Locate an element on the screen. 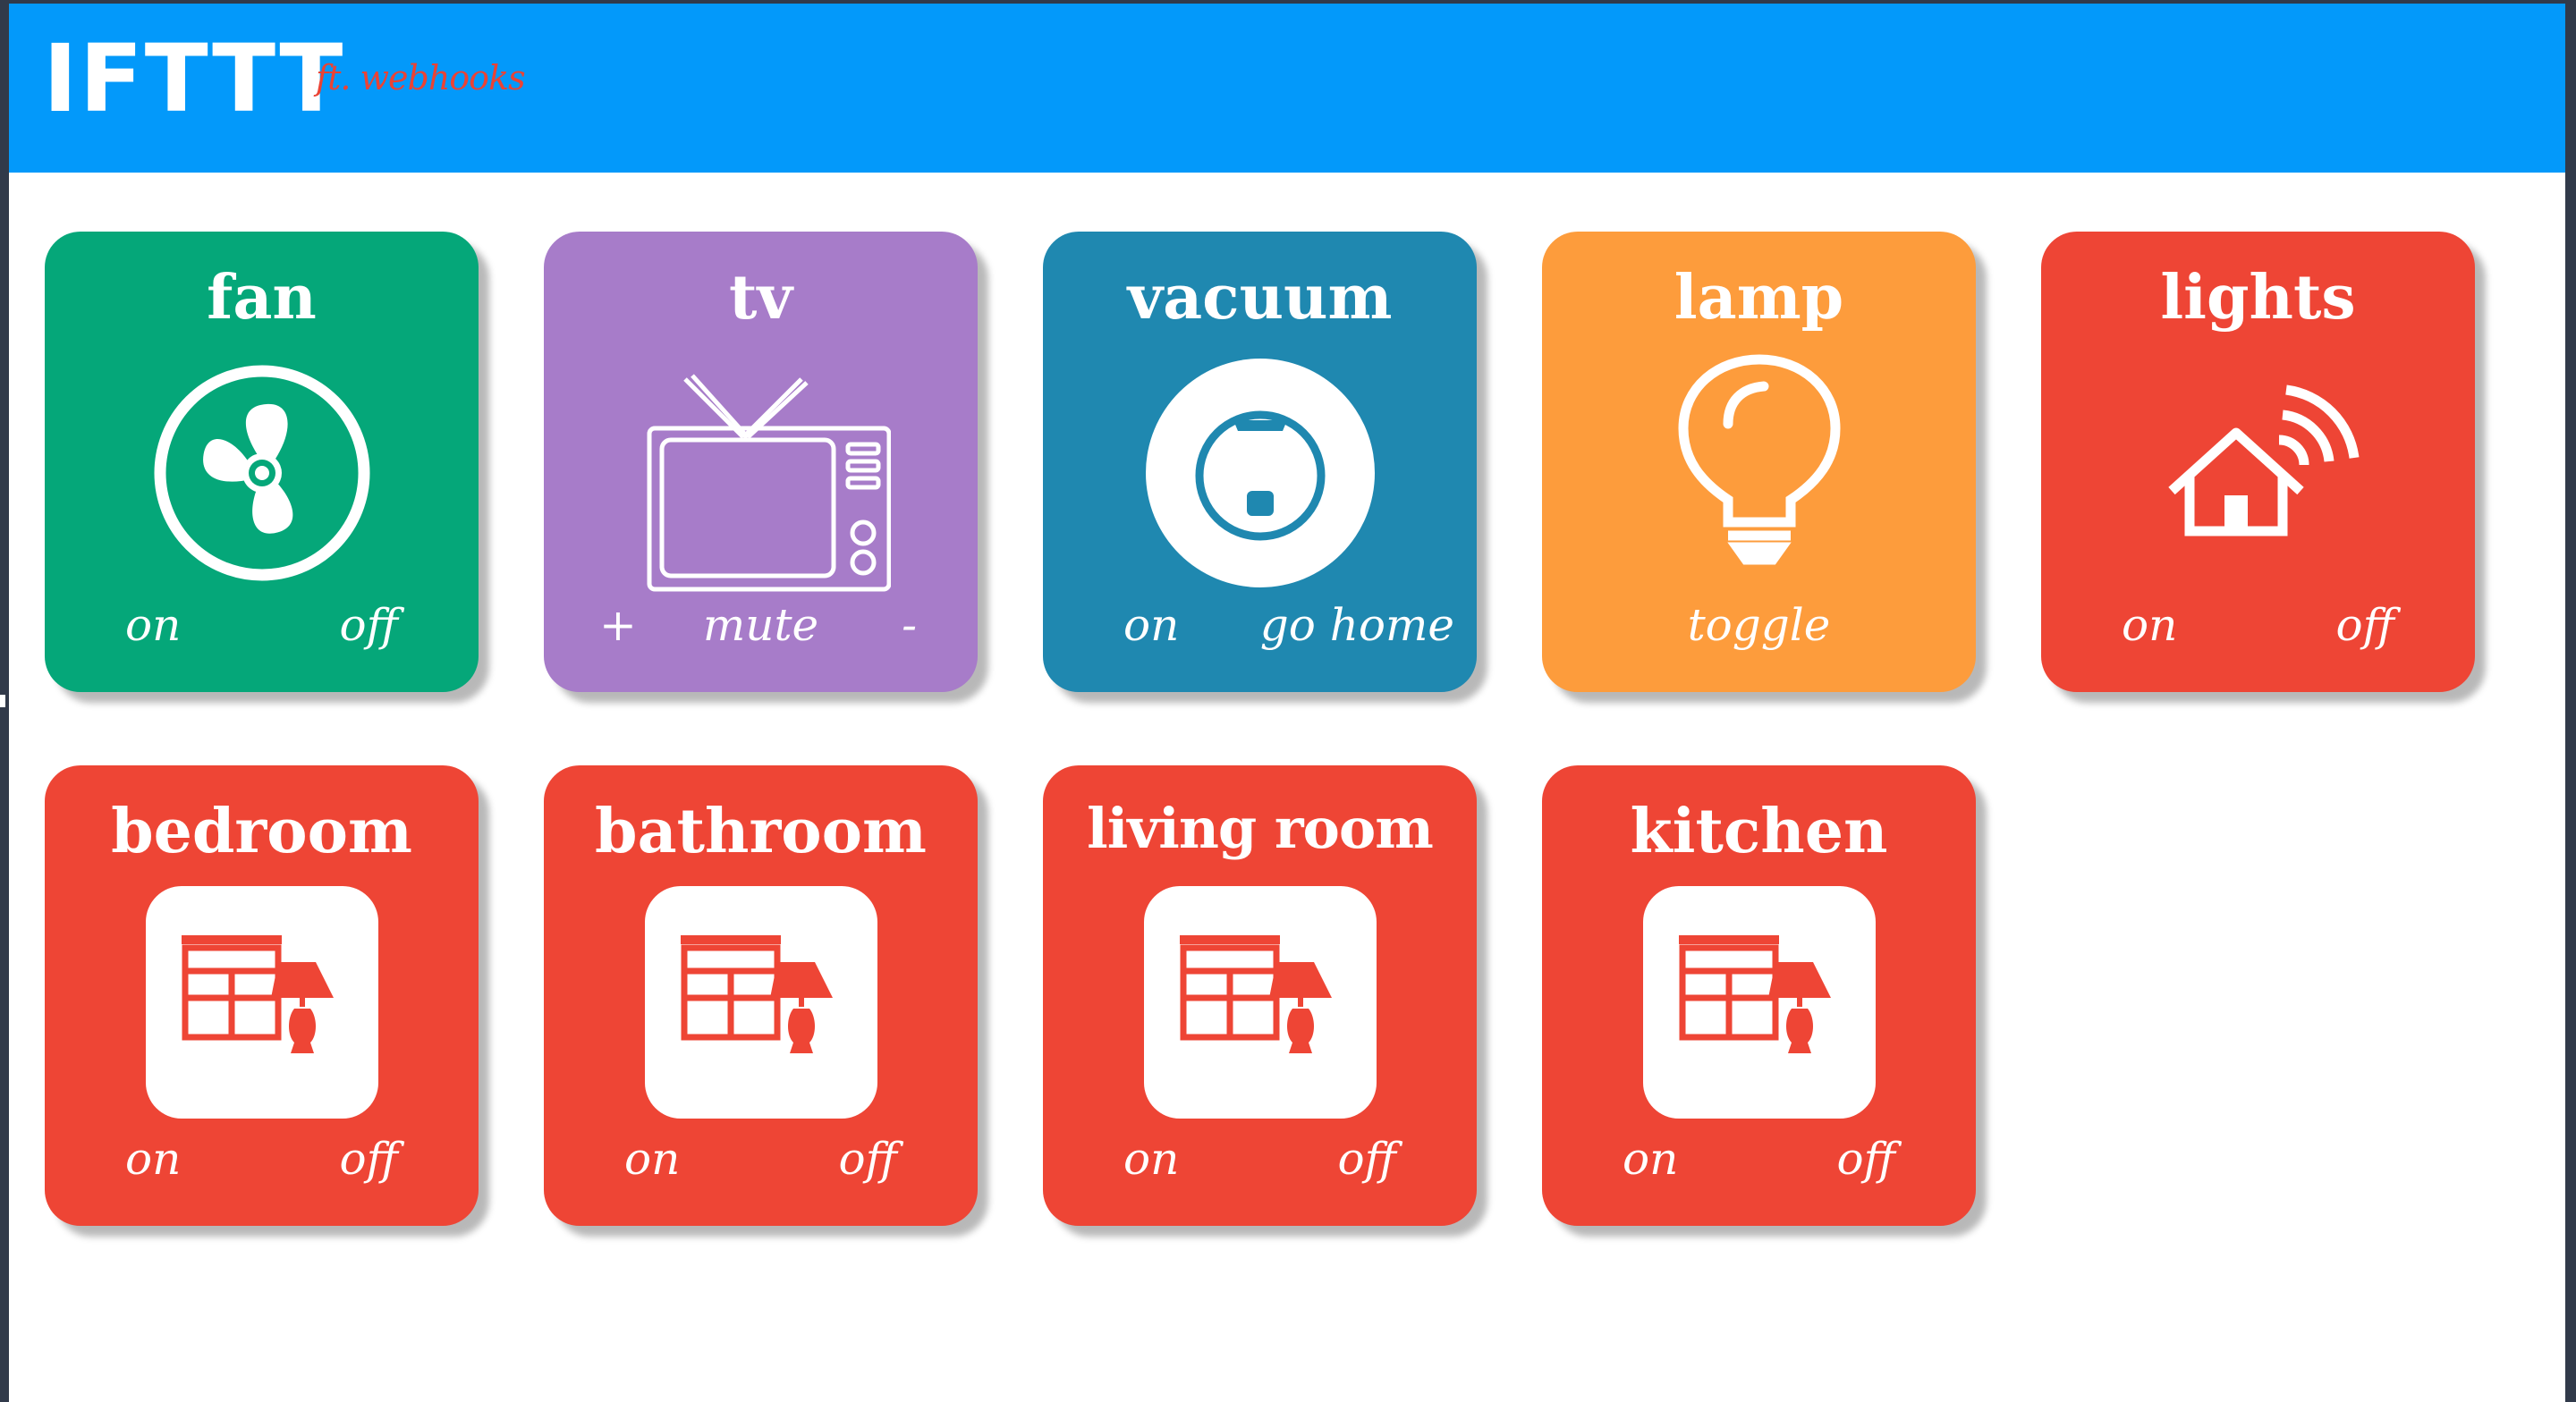  tv-volume-down-button: - is located at coordinates (909, 625).